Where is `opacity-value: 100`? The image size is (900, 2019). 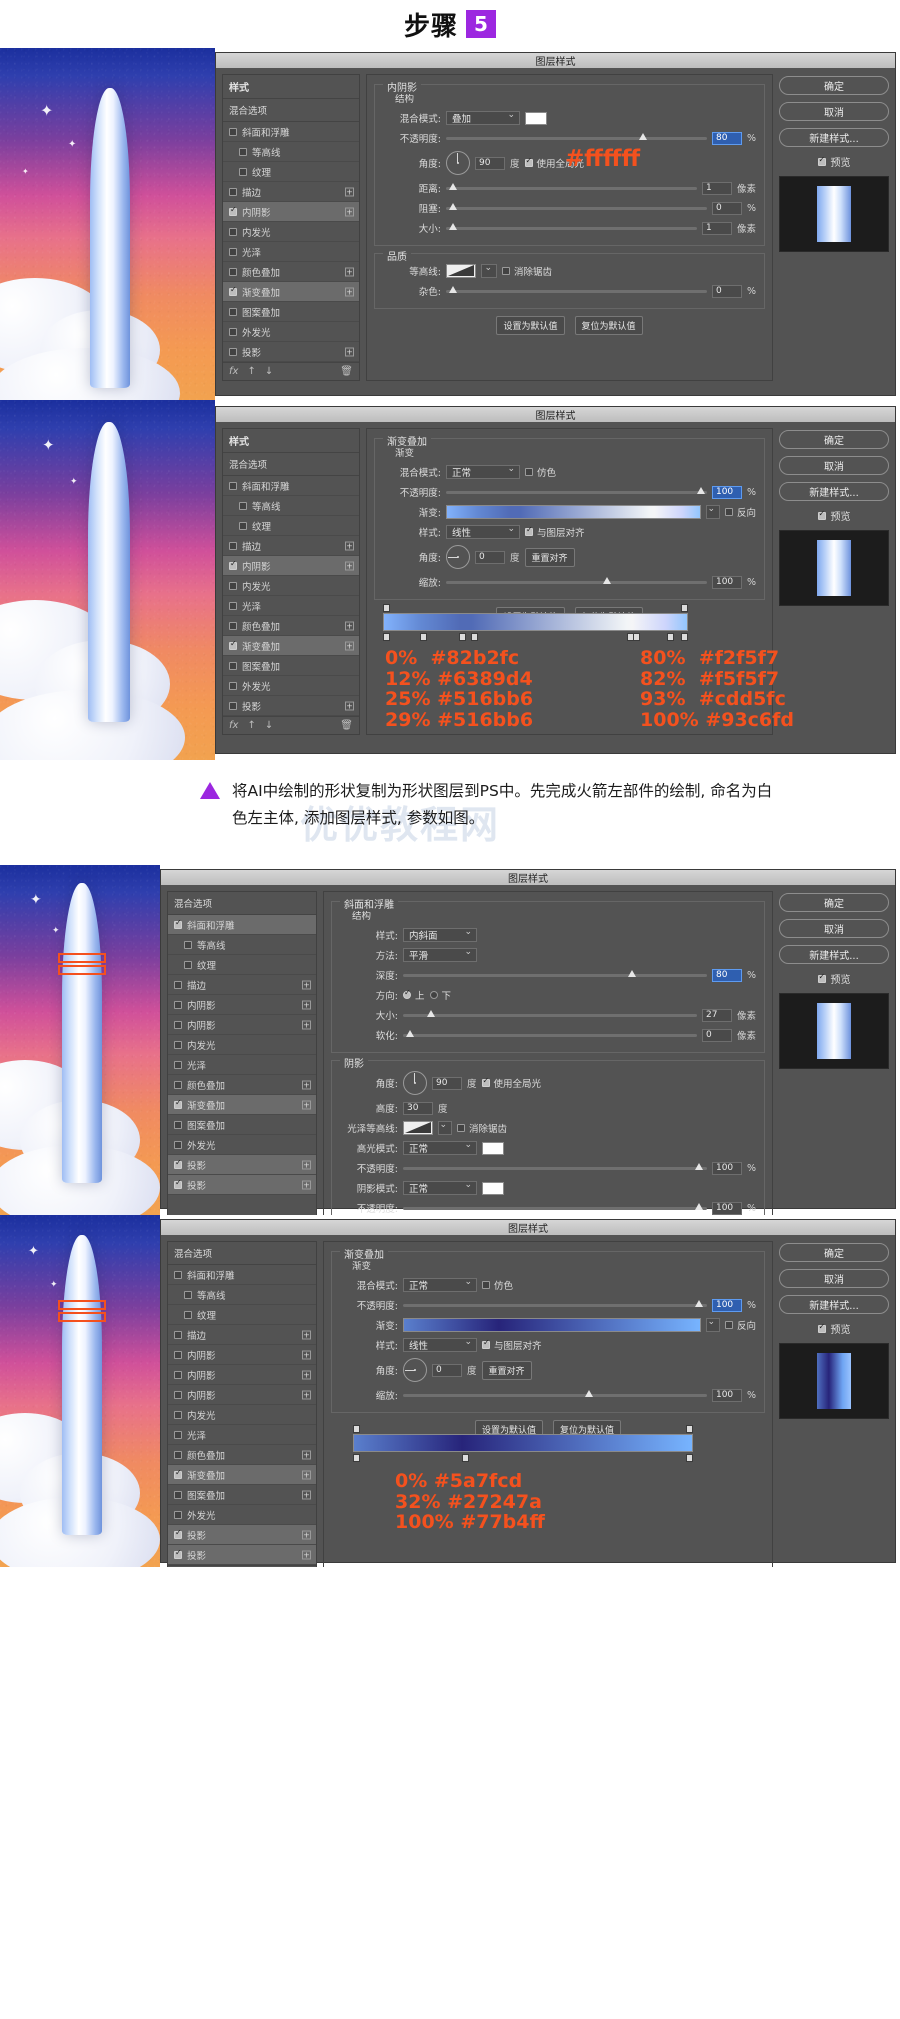
opacity-value: 100 is located at coordinates (726, 492).